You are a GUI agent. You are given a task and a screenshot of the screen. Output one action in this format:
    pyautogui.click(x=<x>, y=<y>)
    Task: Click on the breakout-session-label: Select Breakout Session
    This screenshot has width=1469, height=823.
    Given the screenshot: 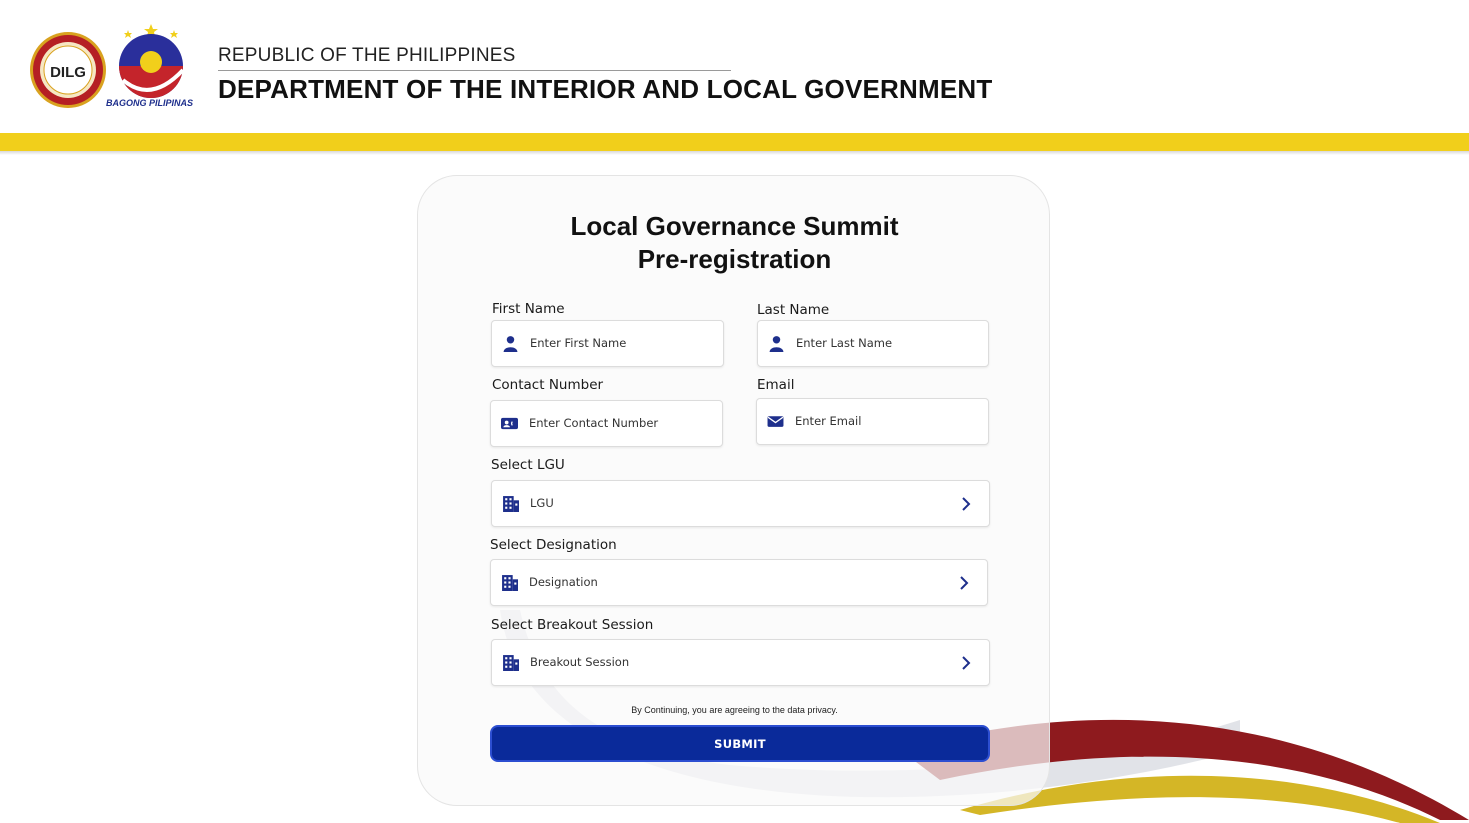 What is the action you would take?
    pyautogui.click(x=572, y=625)
    